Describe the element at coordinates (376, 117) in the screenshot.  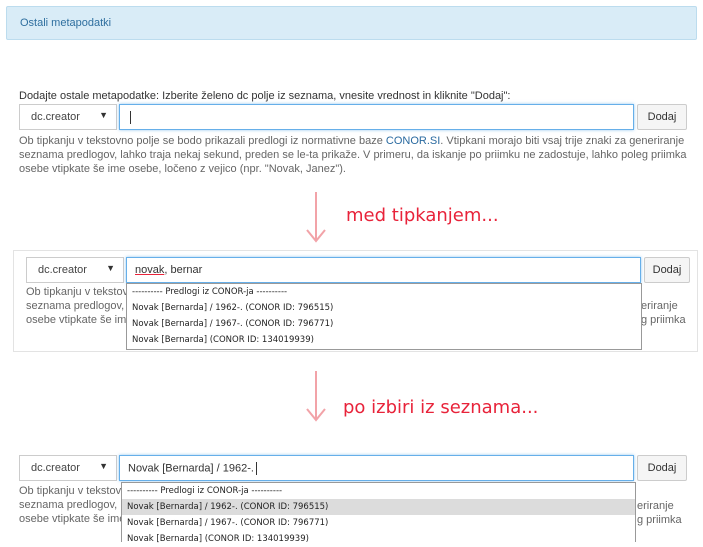
I see `metadata-value-input` at that location.